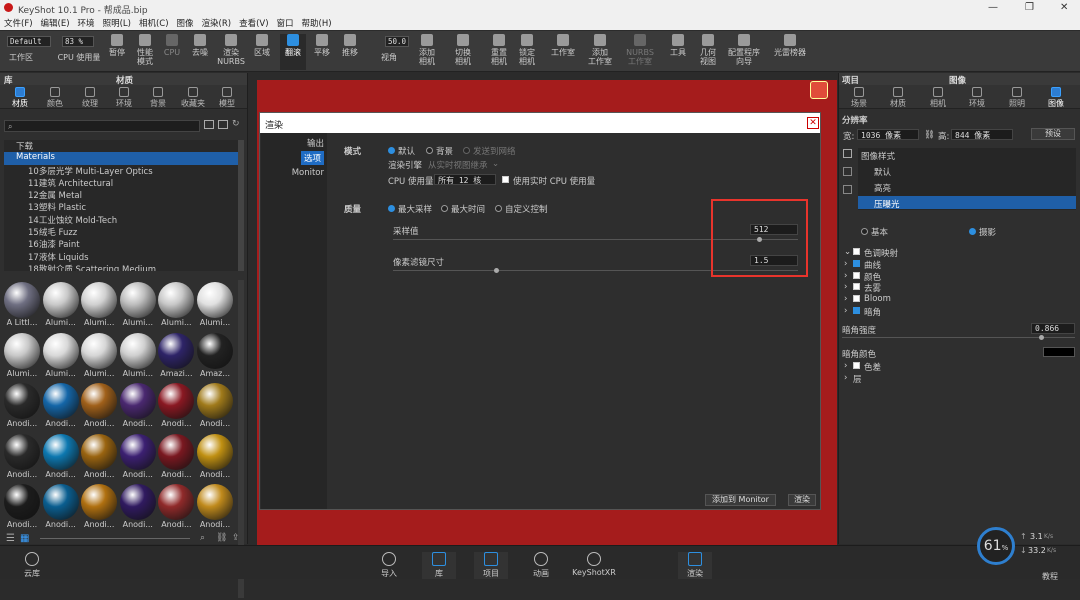  I want to click on chromatic-aberration-checkbox, so click(856, 365).